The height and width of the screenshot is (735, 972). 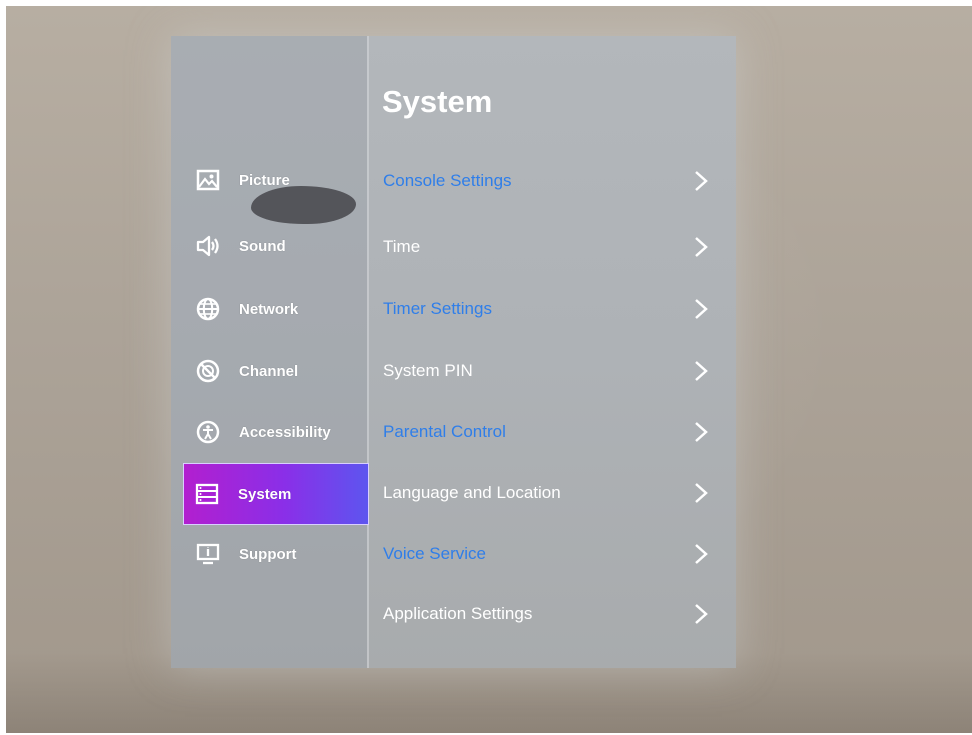 I want to click on speaker-icon, so click(x=208, y=246).